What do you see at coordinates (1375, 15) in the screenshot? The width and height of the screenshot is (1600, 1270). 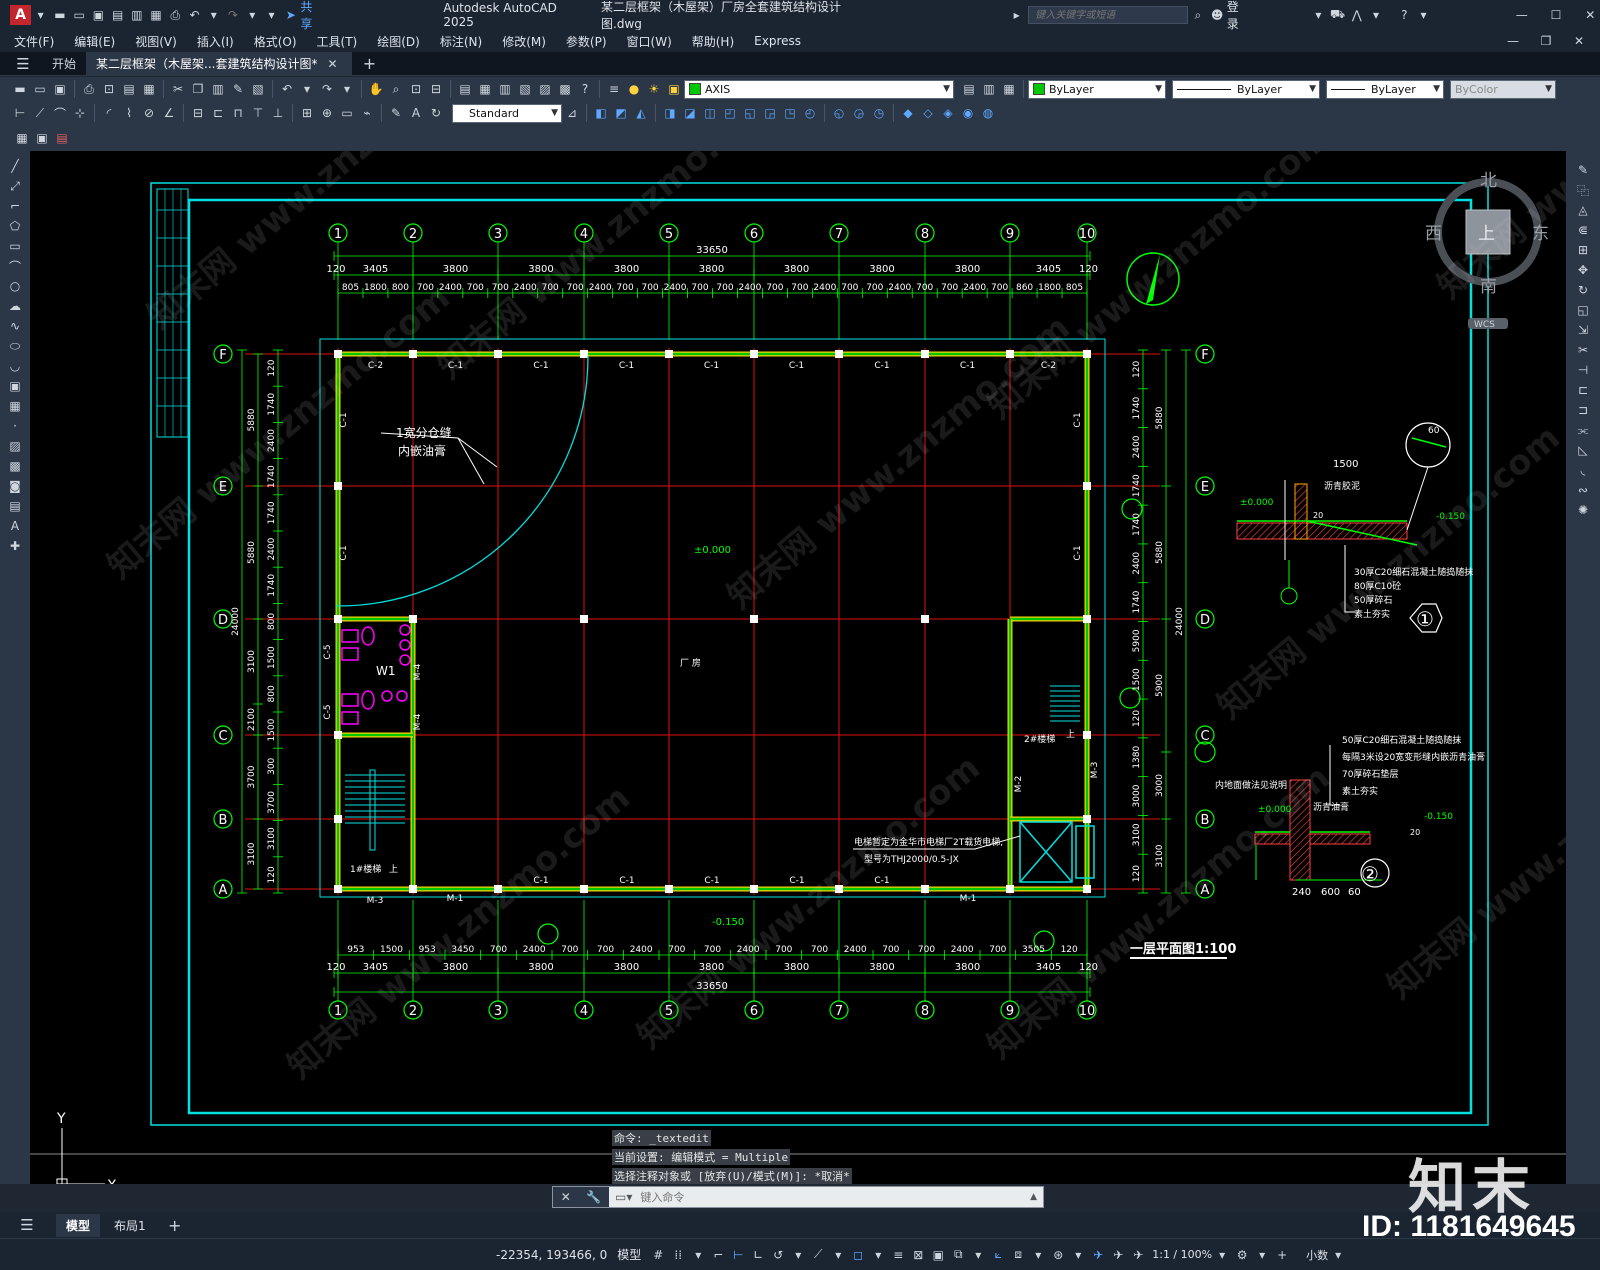 I see `a360-chevron-icon: ▾` at bounding box center [1375, 15].